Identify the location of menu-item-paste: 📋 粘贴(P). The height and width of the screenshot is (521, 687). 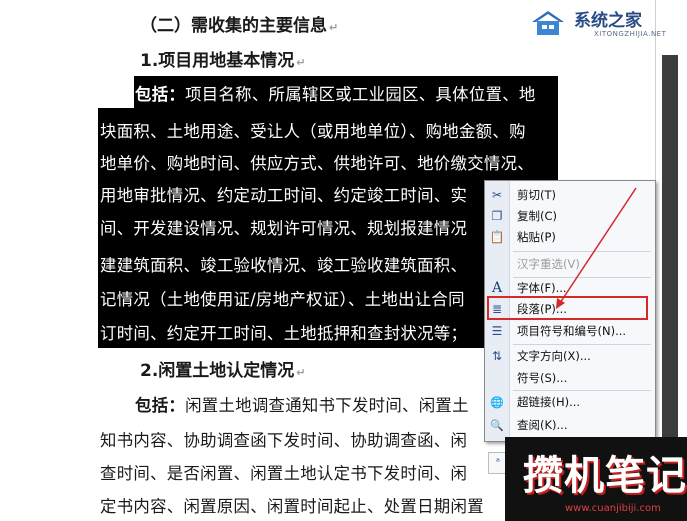
(570, 237).